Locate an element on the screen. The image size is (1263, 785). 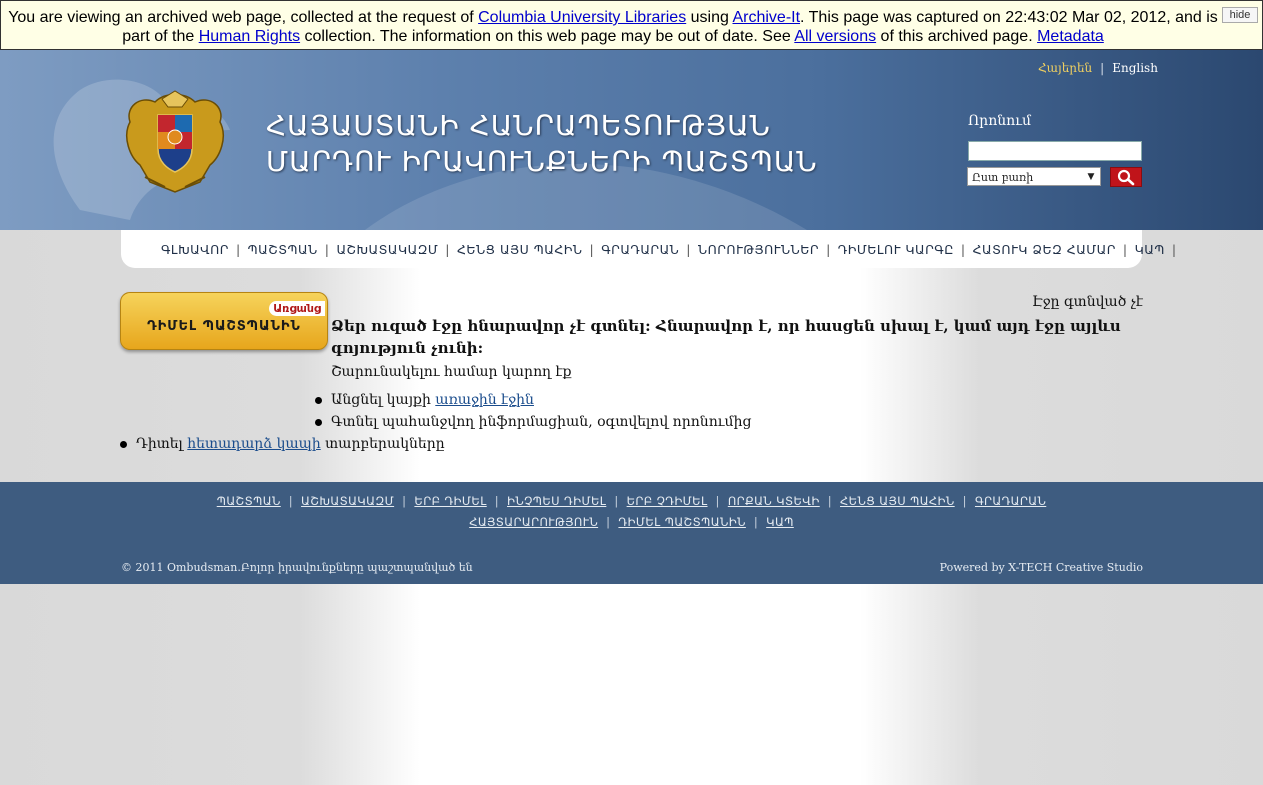
search-input is located at coordinates (1055, 151).